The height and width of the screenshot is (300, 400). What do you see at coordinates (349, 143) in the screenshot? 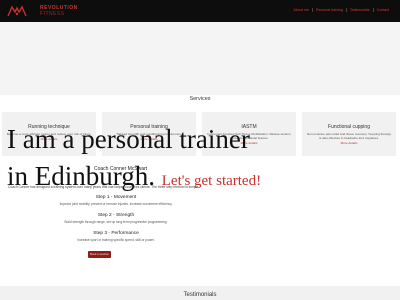
I see `more-details-link: More details` at bounding box center [349, 143].